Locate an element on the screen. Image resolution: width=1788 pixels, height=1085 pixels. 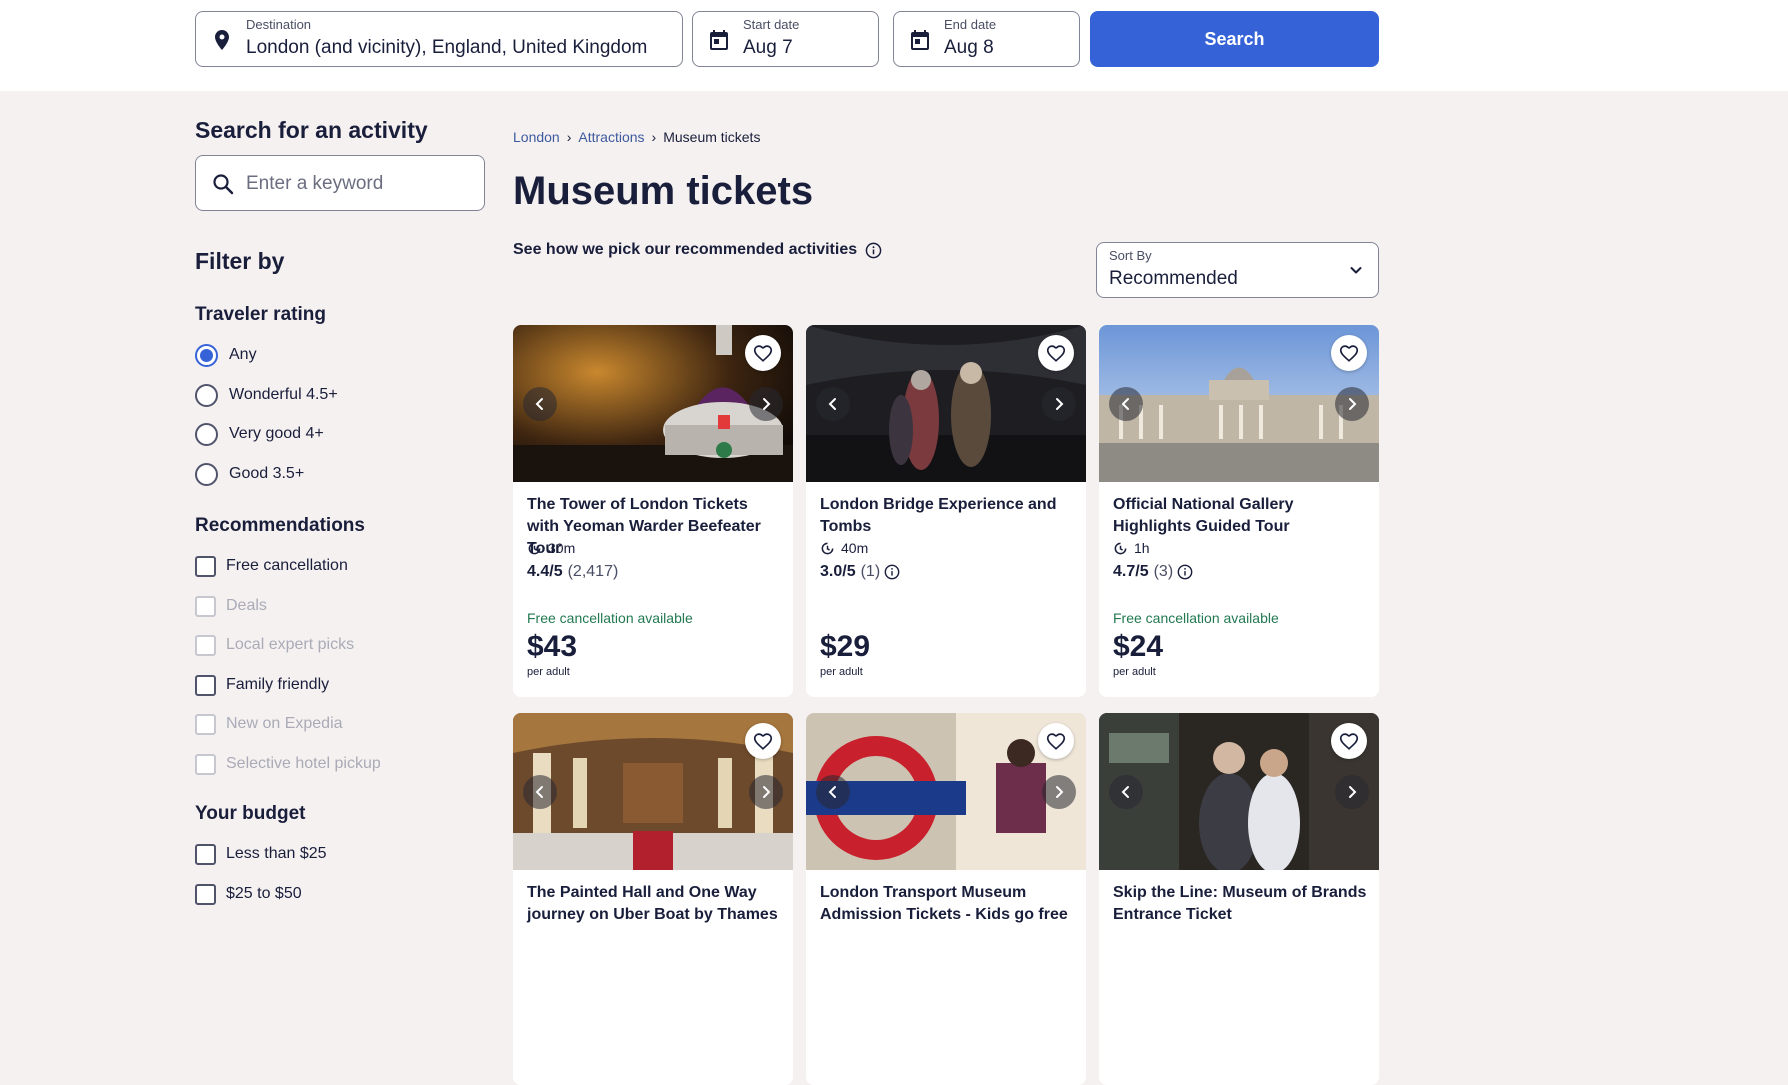
rec-option-label: New on Expedia is located at coordinates (284, 723).